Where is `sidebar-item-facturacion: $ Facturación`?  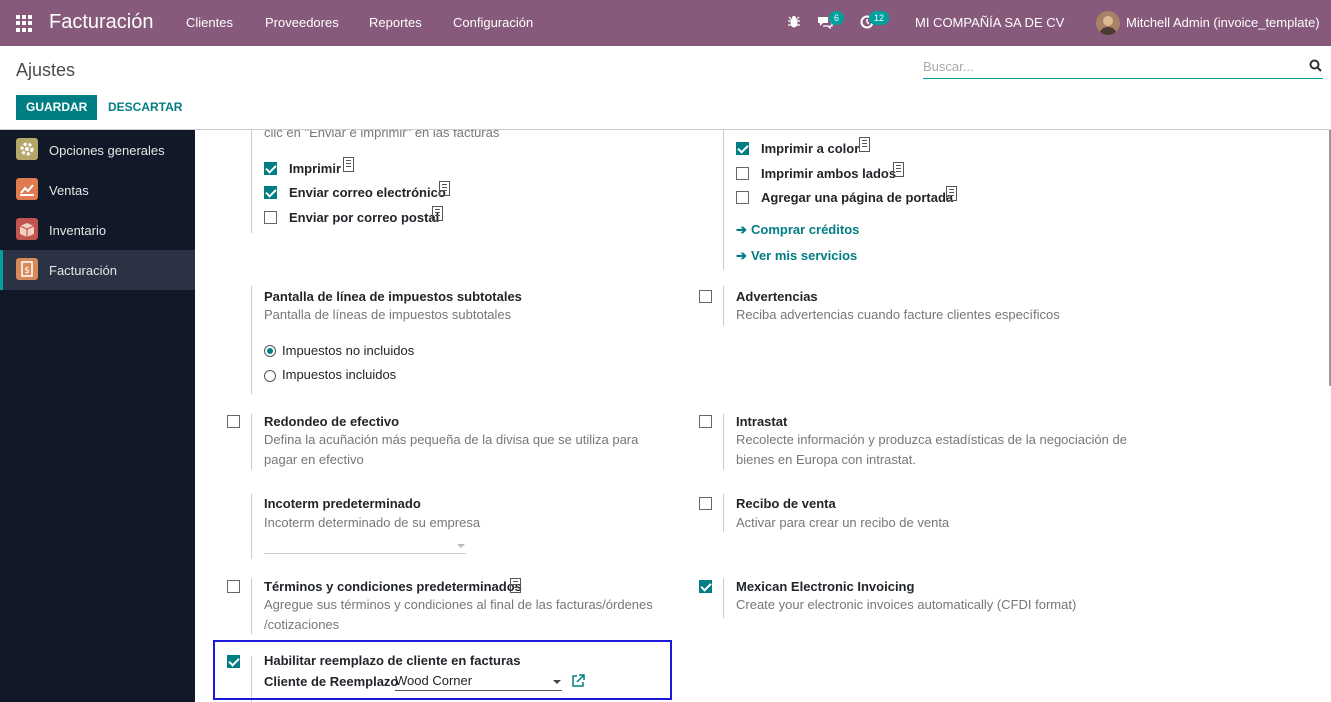 sidebar-item-facturacion: $ Facturación is located at coordinates (97, 270).